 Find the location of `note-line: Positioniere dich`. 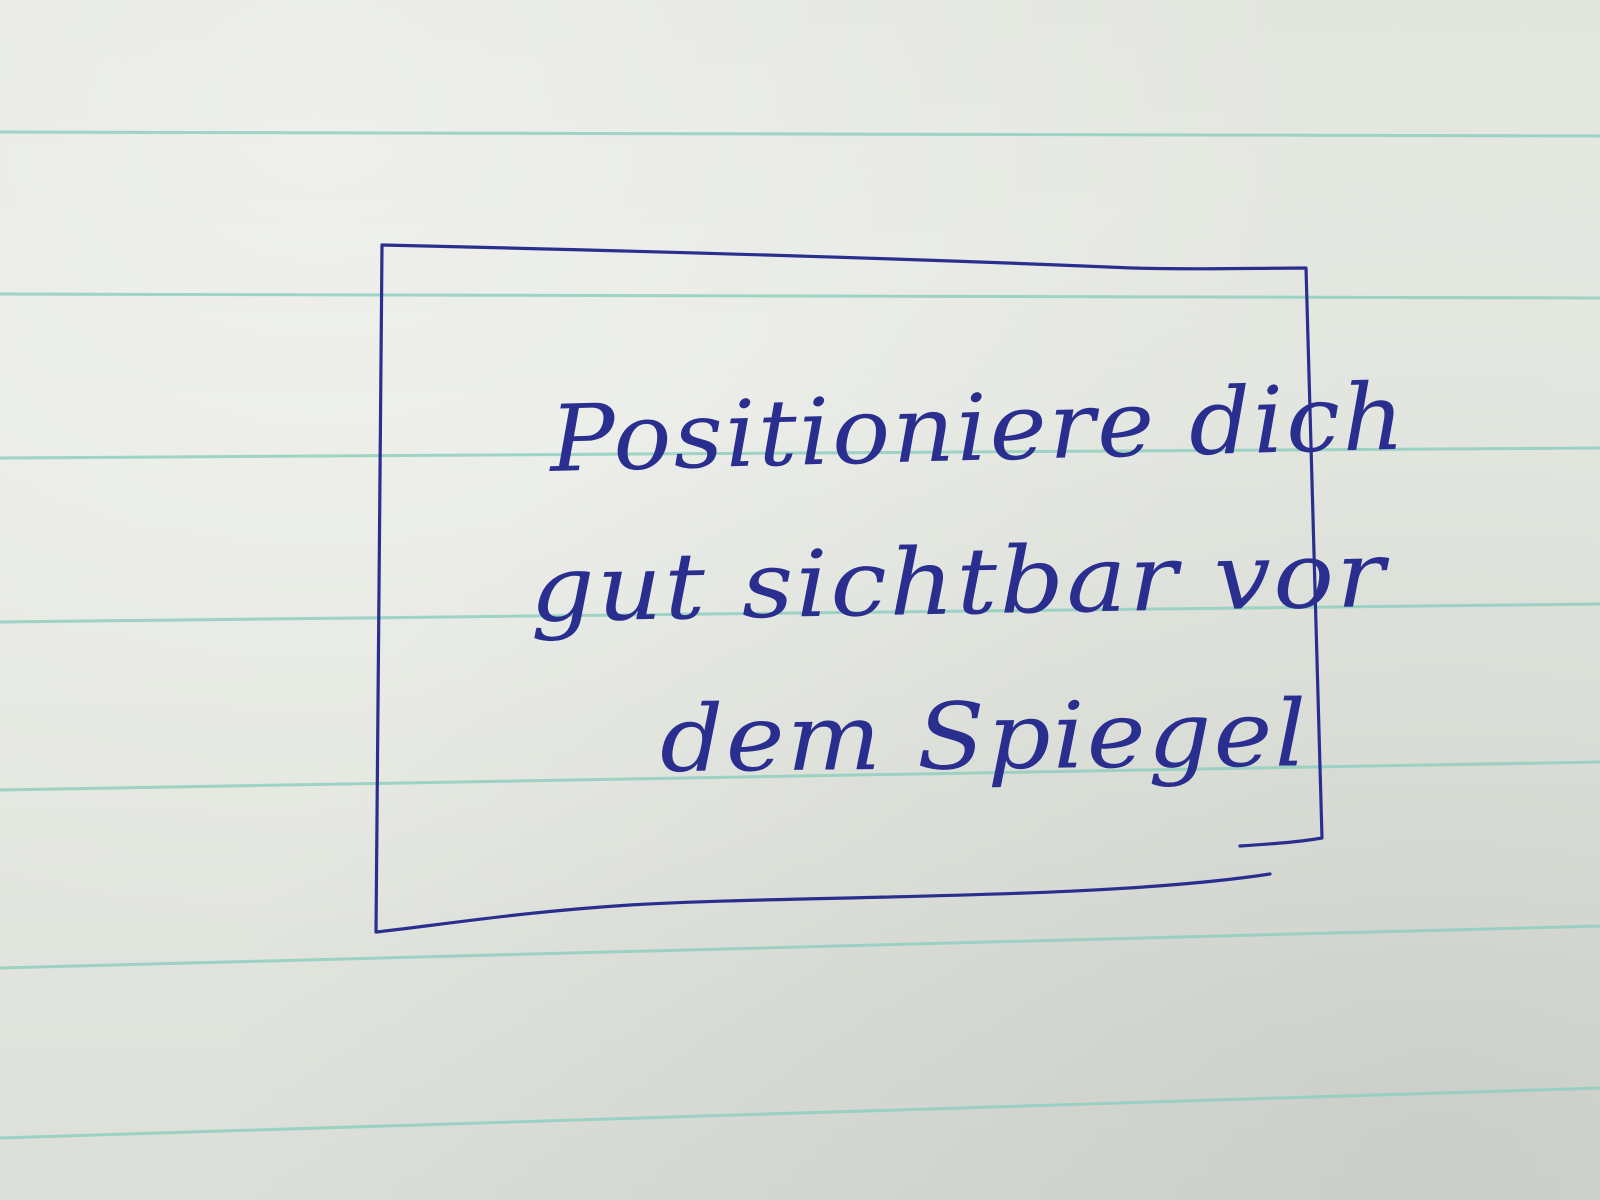

note-line: Positioniere dich is located at coordinates (978, 428).